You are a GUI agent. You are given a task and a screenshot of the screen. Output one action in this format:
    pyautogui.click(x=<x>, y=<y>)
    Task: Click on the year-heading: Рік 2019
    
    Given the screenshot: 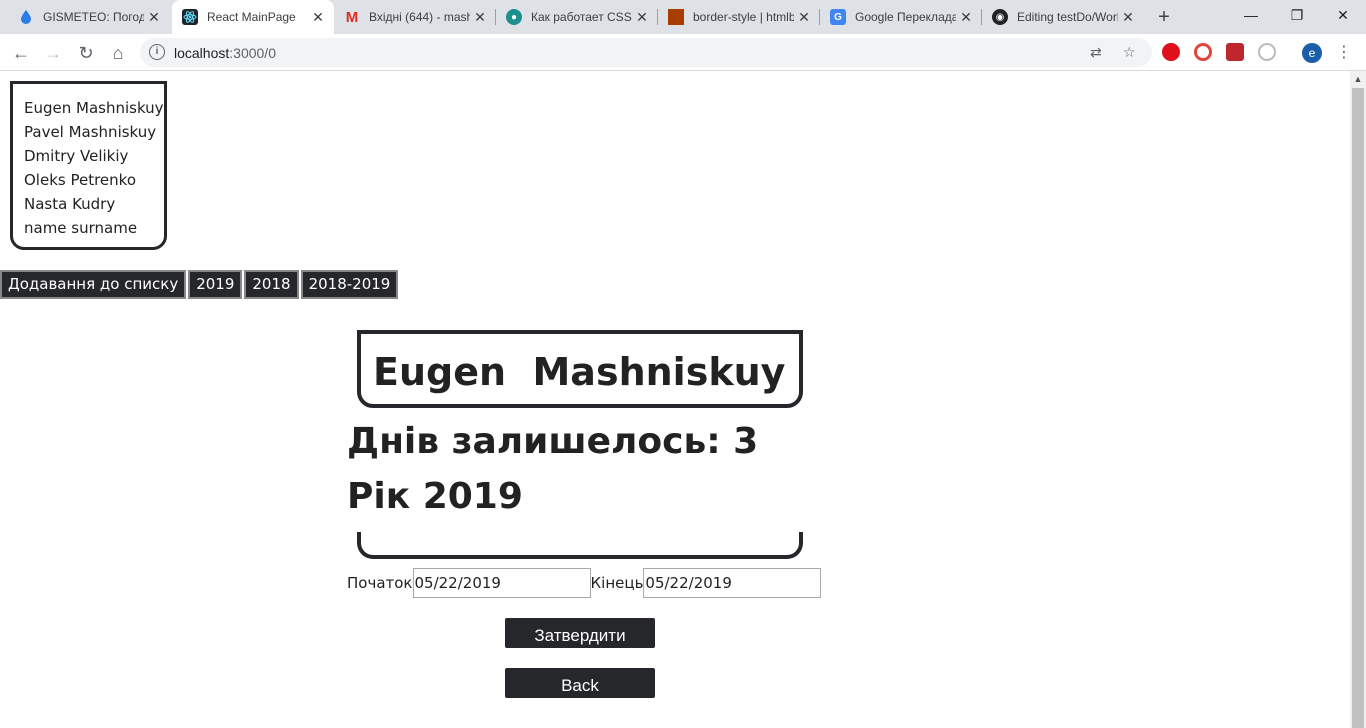 What is the action you would take?
    pyautogui.click(x=435, y=496)
    